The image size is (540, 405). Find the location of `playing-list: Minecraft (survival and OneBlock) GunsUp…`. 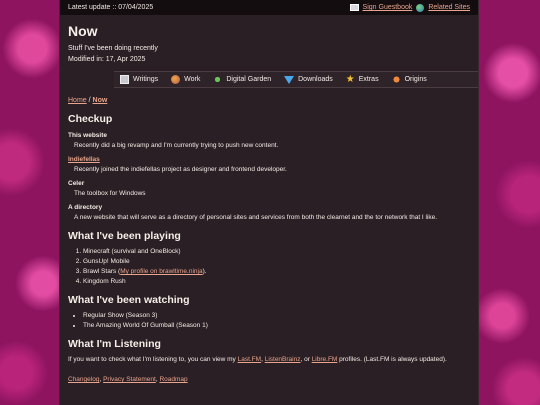

playing-list: Minecraft (survival and OneBlock) GunsUp… is located at coordinates (269, 266).